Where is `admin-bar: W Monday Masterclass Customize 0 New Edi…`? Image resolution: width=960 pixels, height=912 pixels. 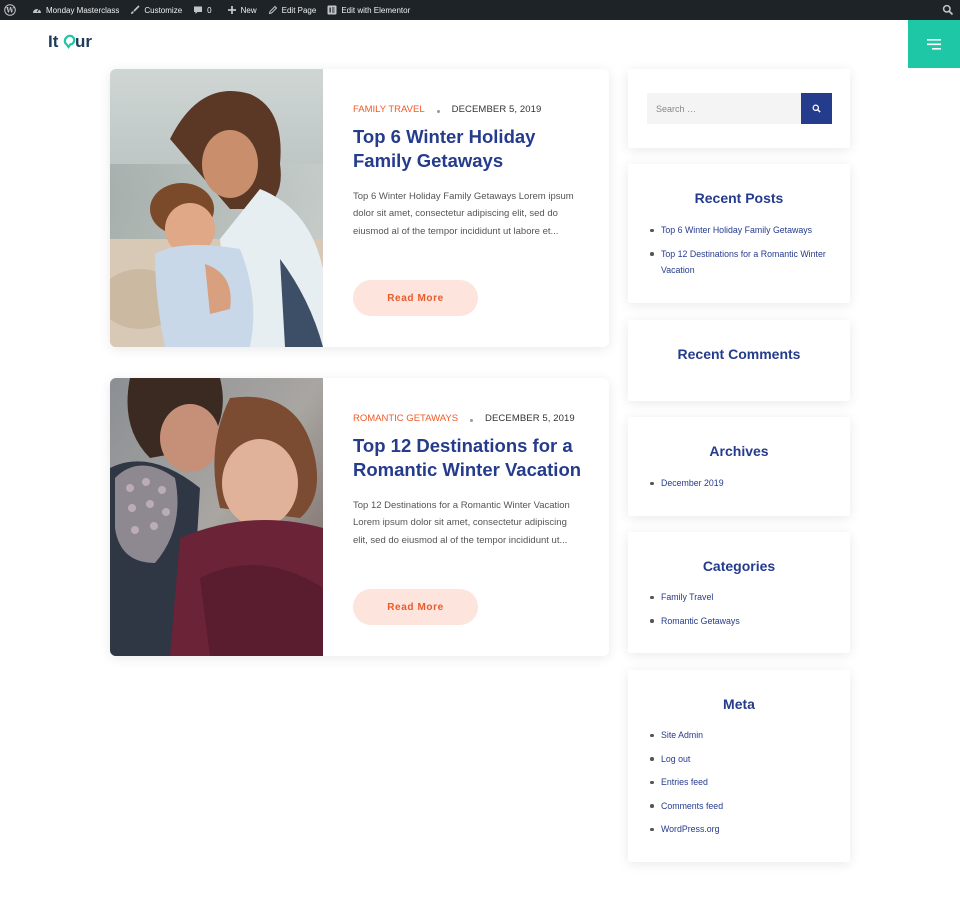
admin-bar: W Monday Masterclass Customize 0 New Edi… is located at coordinates (480, 10).